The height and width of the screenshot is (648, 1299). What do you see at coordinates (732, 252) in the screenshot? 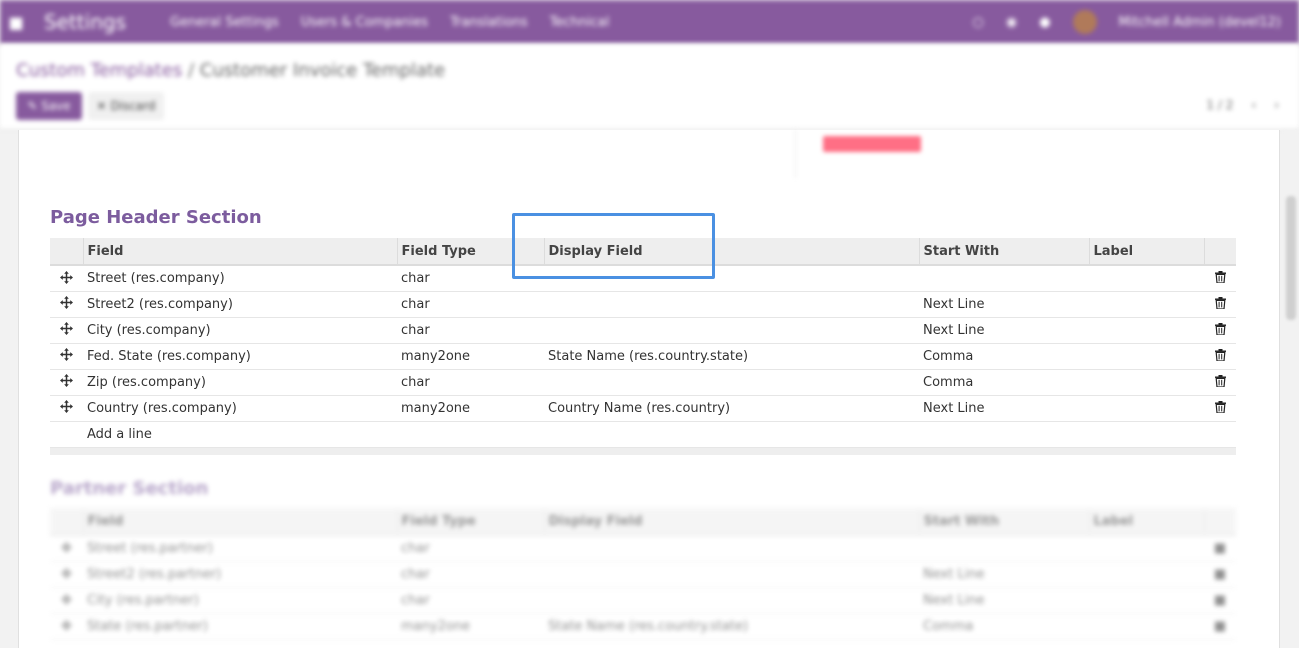
I see `column-header-display-field: Display Field` at bounding box center [732, 252].